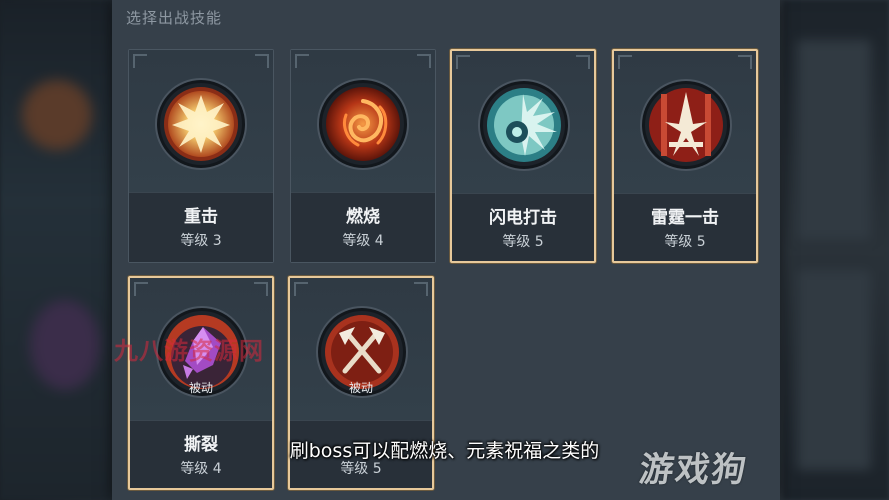 The height and width of the screenshot is (500, 889). What do you see at coordinates (523, 218) in the screenshot?
I see `skill-name: 闪电打击` at bounding box center [523, 218].